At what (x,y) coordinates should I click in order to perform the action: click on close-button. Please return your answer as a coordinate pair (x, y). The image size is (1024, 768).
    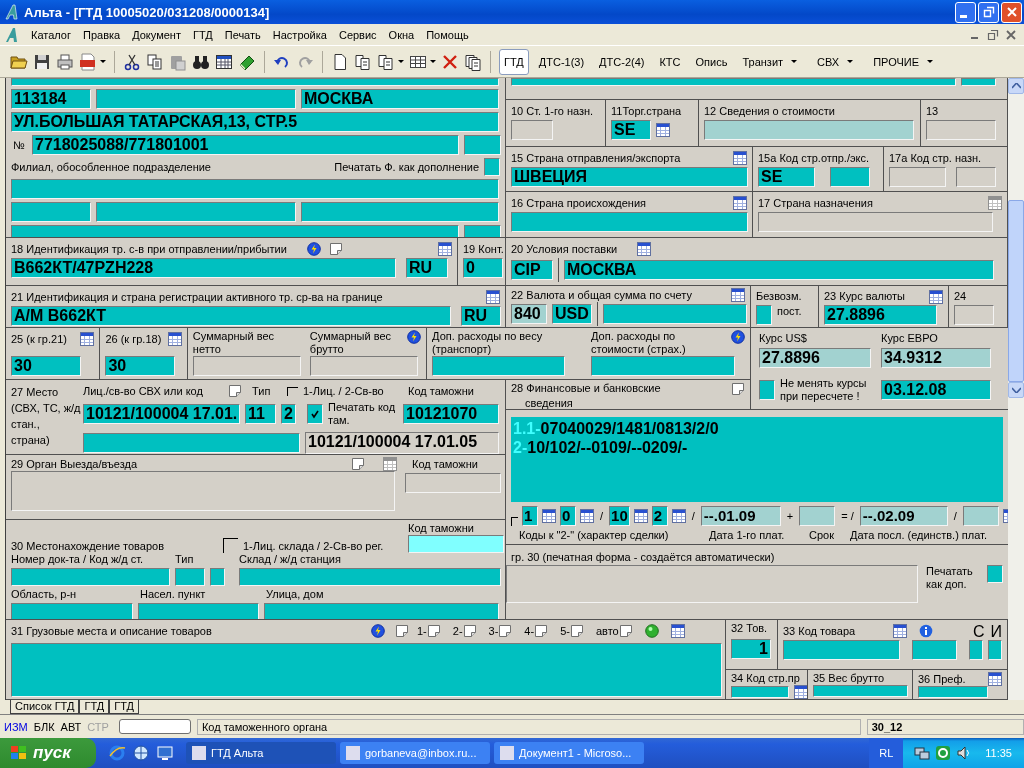
    Looking at the image, I should click on (1011, 12).